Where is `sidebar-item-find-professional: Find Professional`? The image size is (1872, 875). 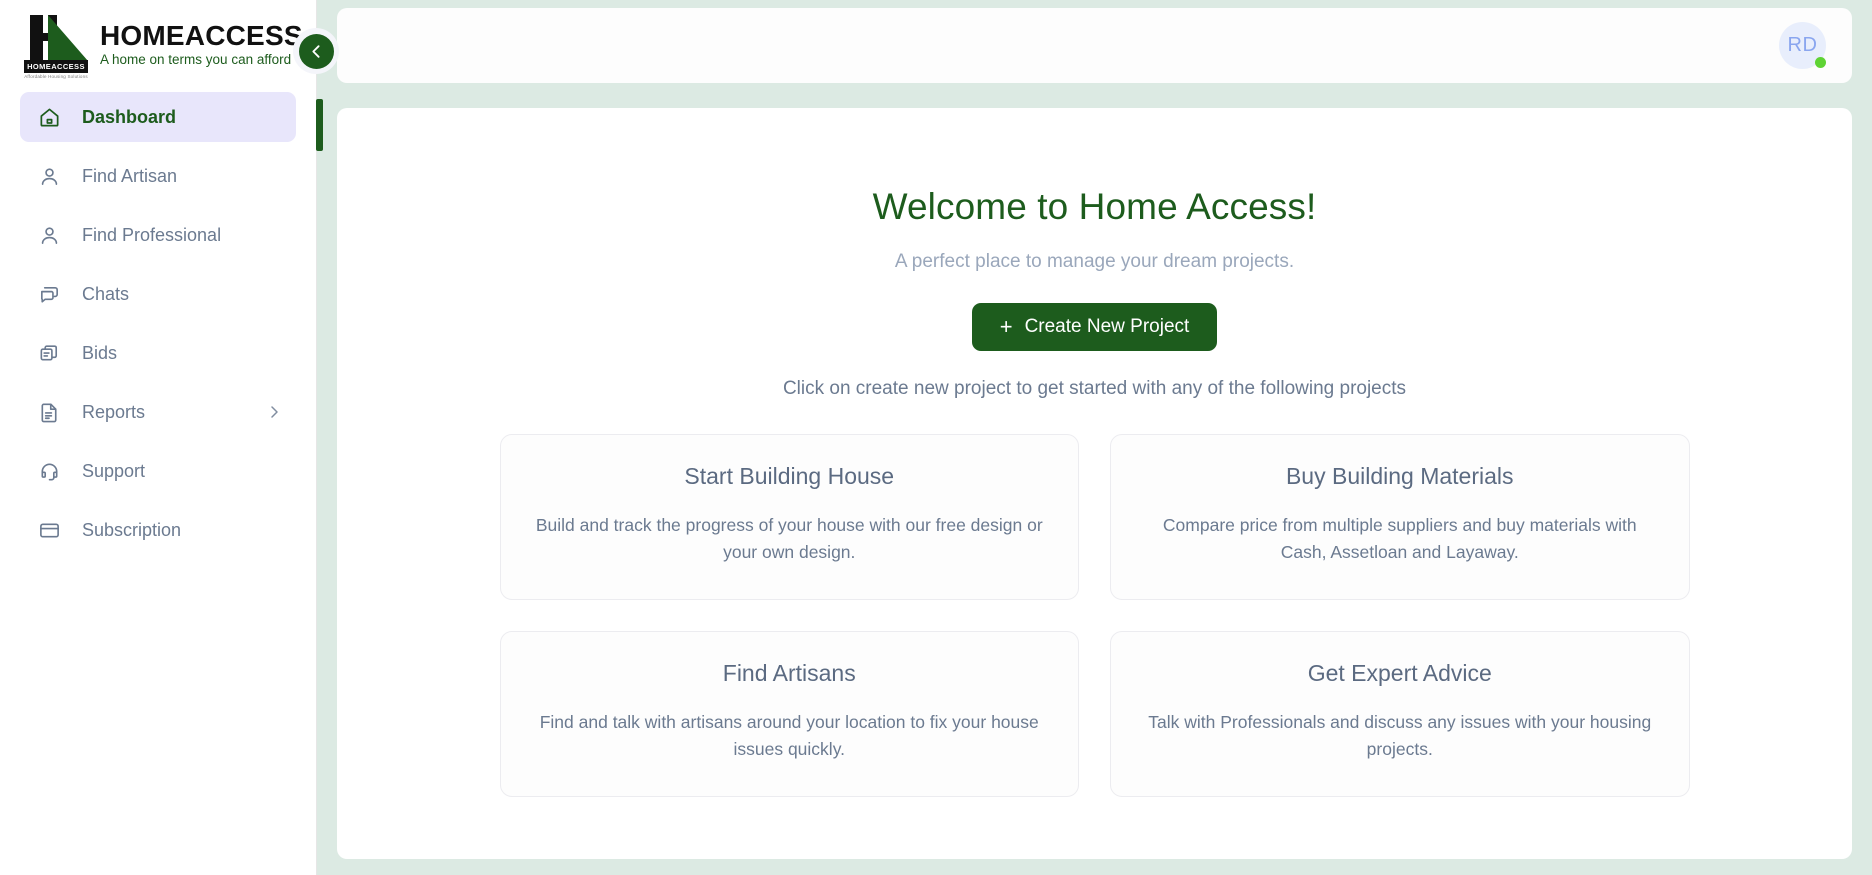
sidebar-item-find-professional: Find Professional is located at coordinates (158, 235).